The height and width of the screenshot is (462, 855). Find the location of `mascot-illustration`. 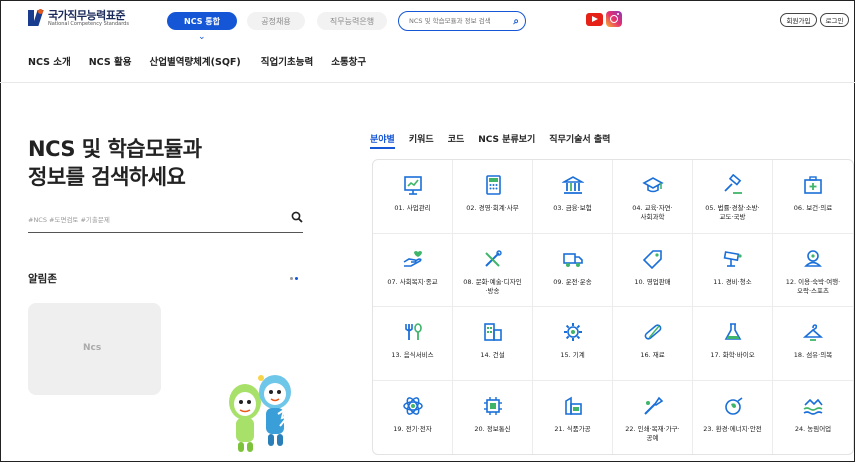

mascot-illustration is located at coordinates (260, 413).